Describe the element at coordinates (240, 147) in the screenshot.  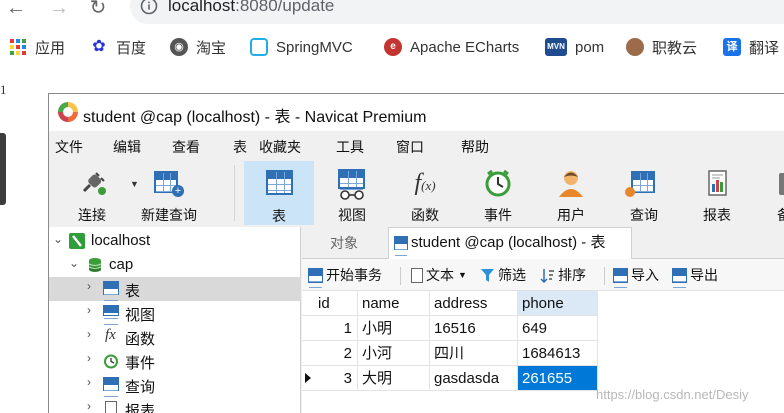
I see `menu-table: 表` at that location.